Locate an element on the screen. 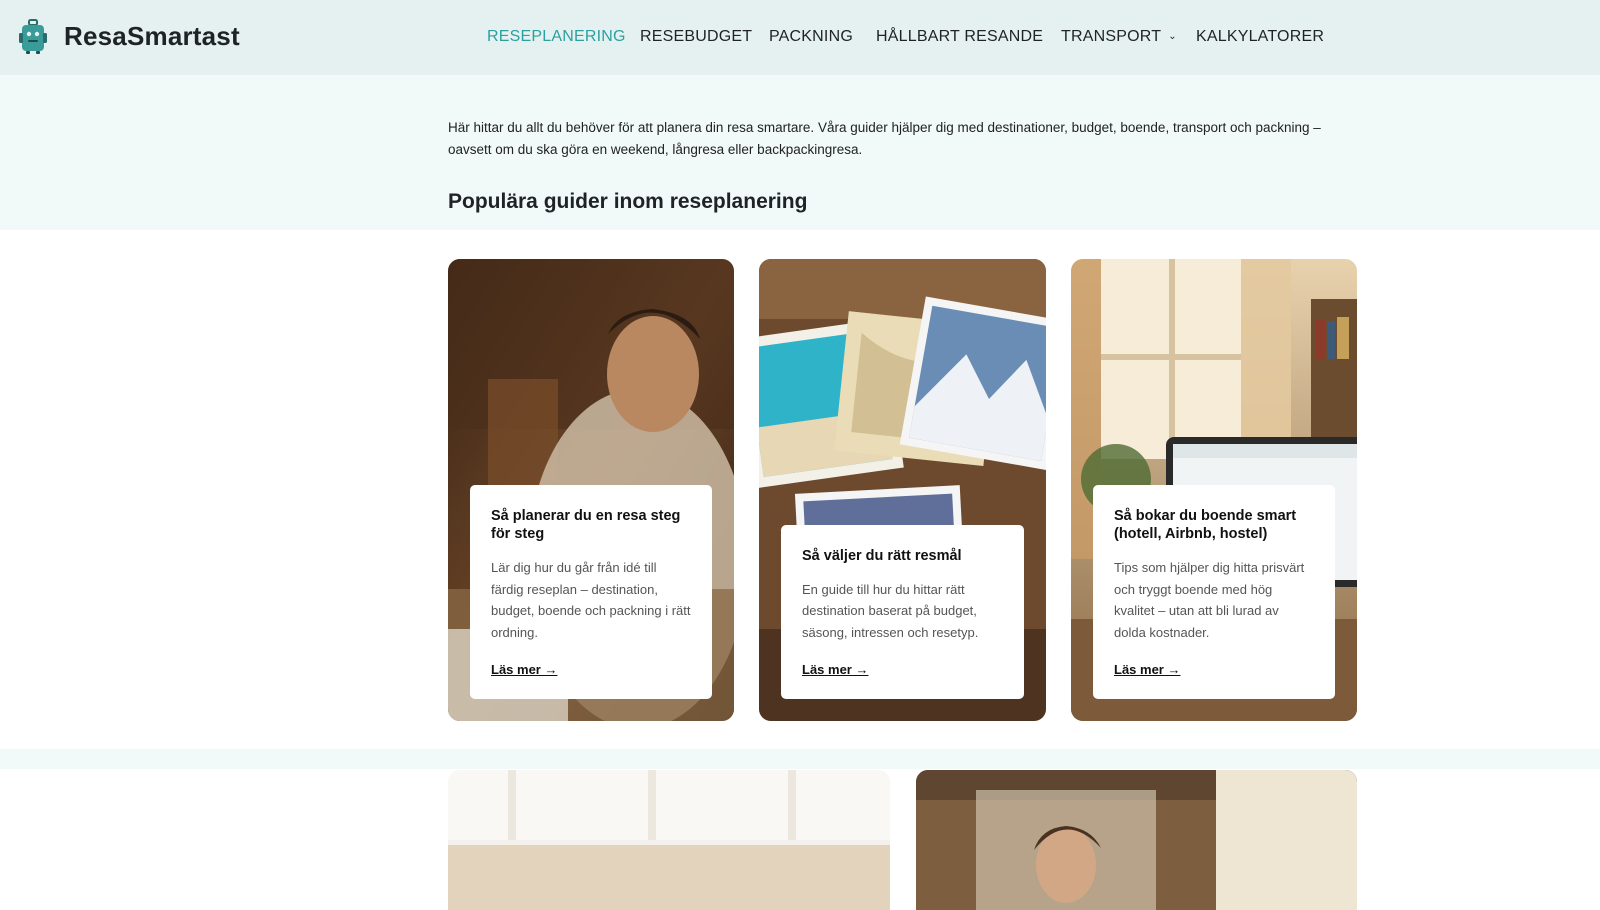  nav-item-hallbart-resande: HÅLLBART RESANDE is located at coordinates (959, 37).